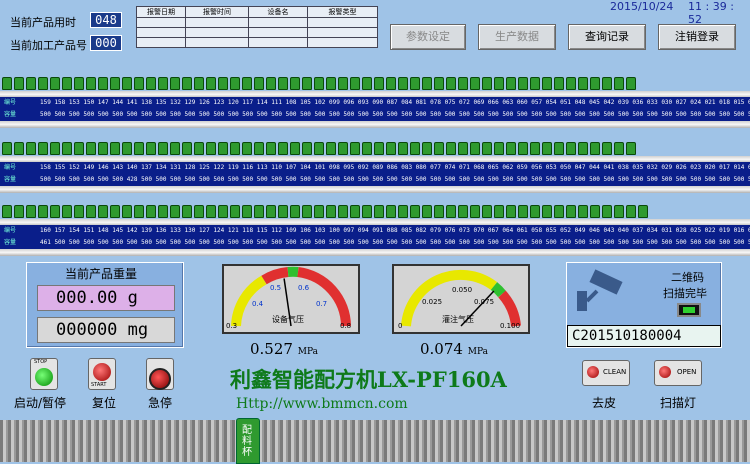  What do you see at coordinates (644, 336) in the screenshot?
I see `qr-code-value: C201510180004` at bounding box center [644, 336].